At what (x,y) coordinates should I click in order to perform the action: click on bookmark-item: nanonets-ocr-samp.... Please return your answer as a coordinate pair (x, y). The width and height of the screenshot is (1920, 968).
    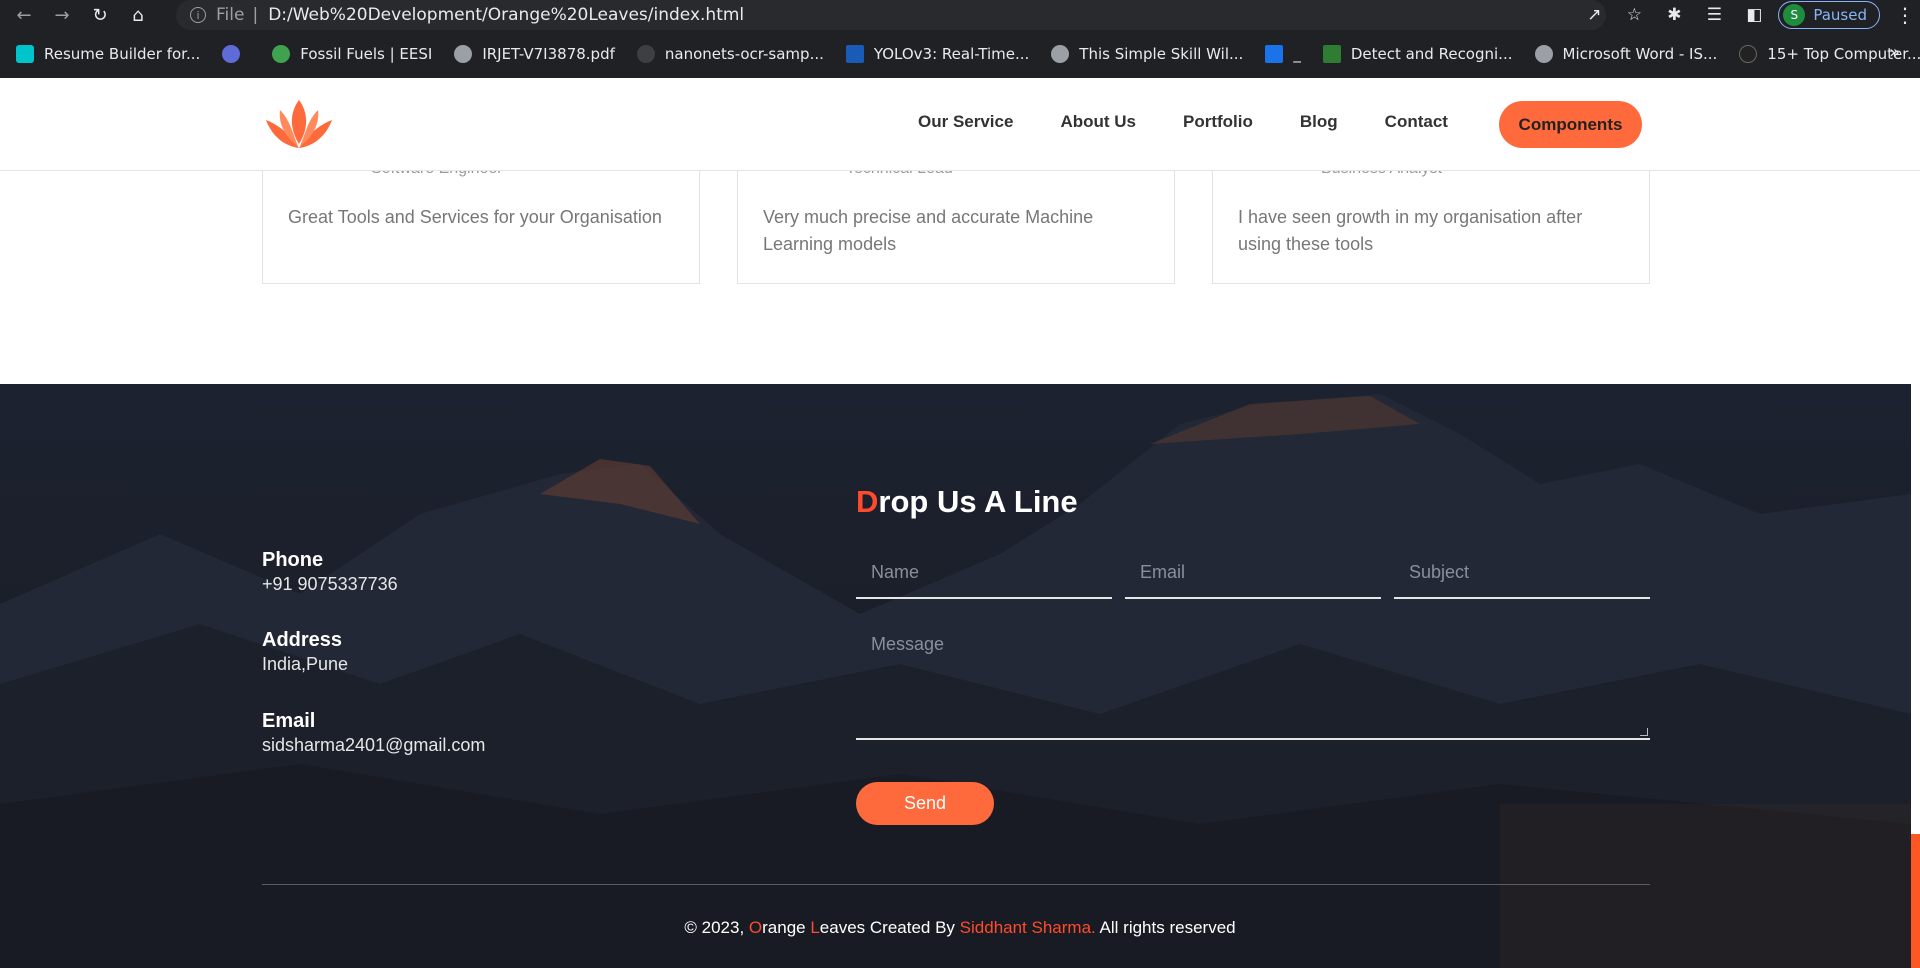
    Looking at the image, I should click on (730, 54).